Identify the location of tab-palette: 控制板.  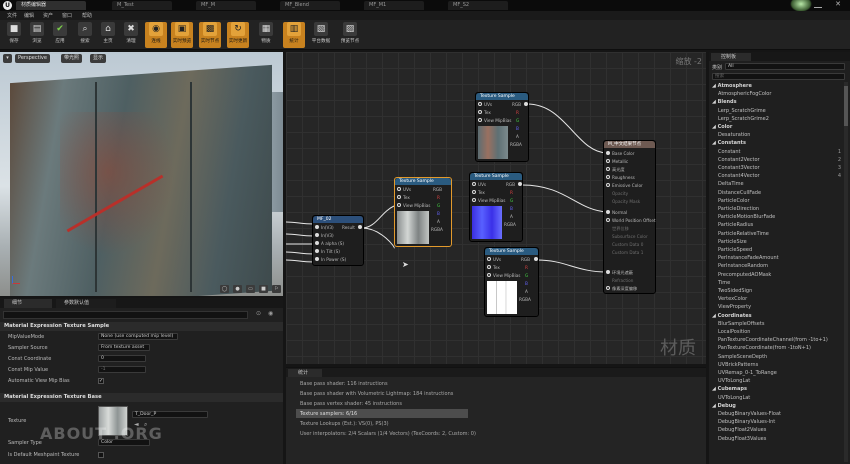
(731, 57).